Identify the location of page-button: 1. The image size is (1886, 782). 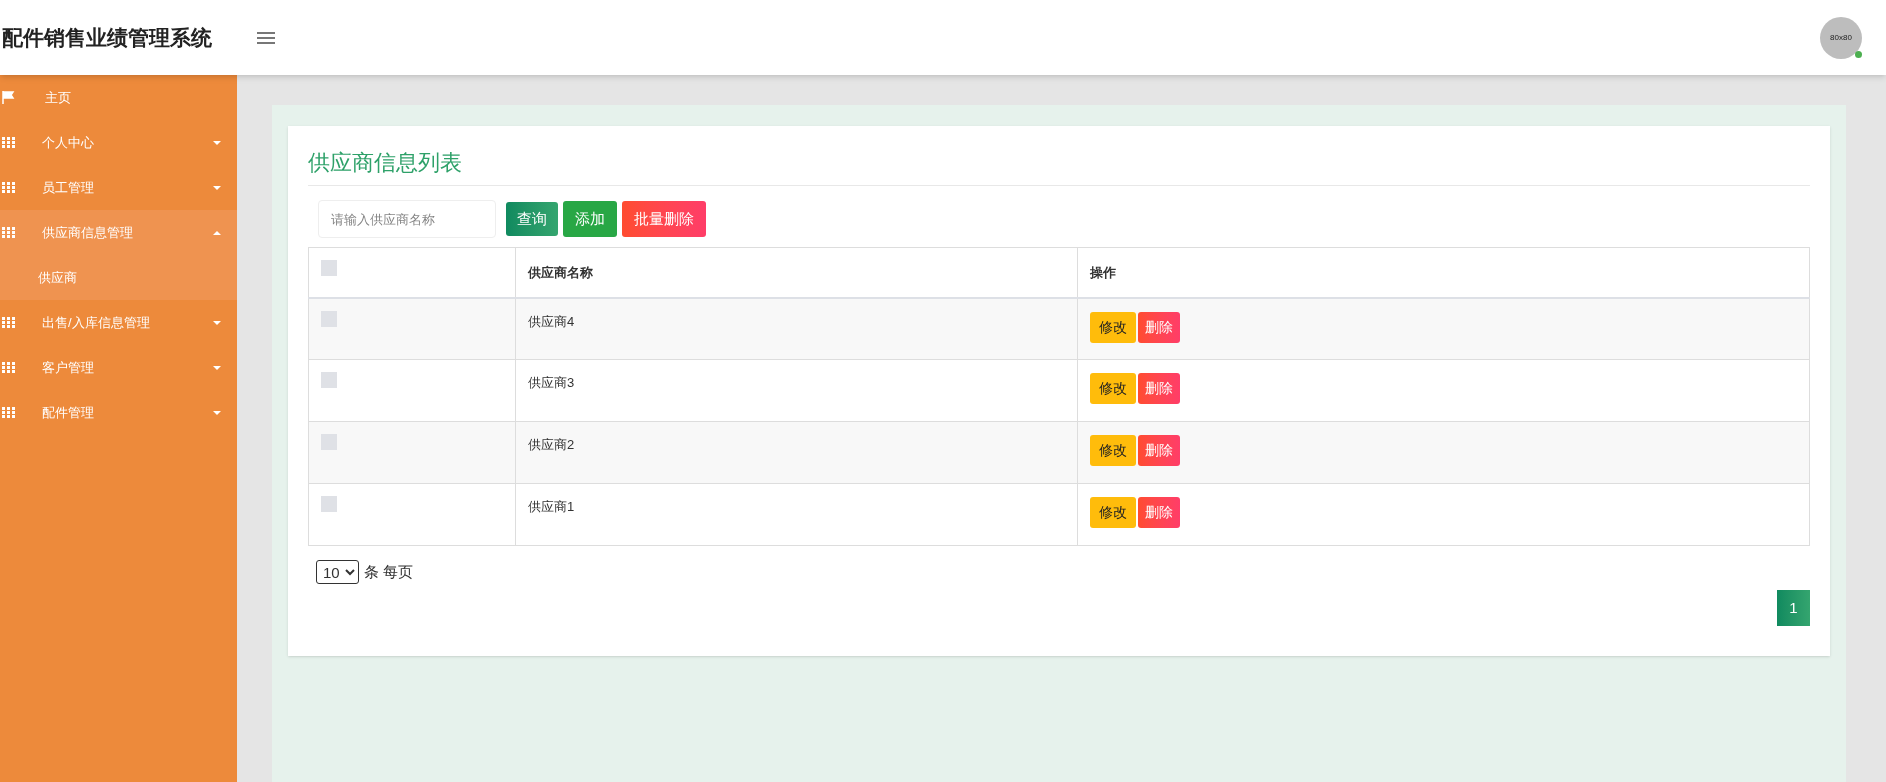
(1793, 608).